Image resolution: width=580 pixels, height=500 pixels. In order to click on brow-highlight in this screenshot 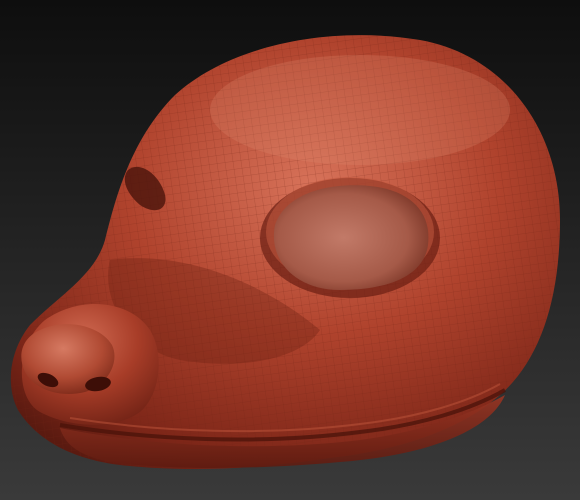, I will do `click(360, 110)`.